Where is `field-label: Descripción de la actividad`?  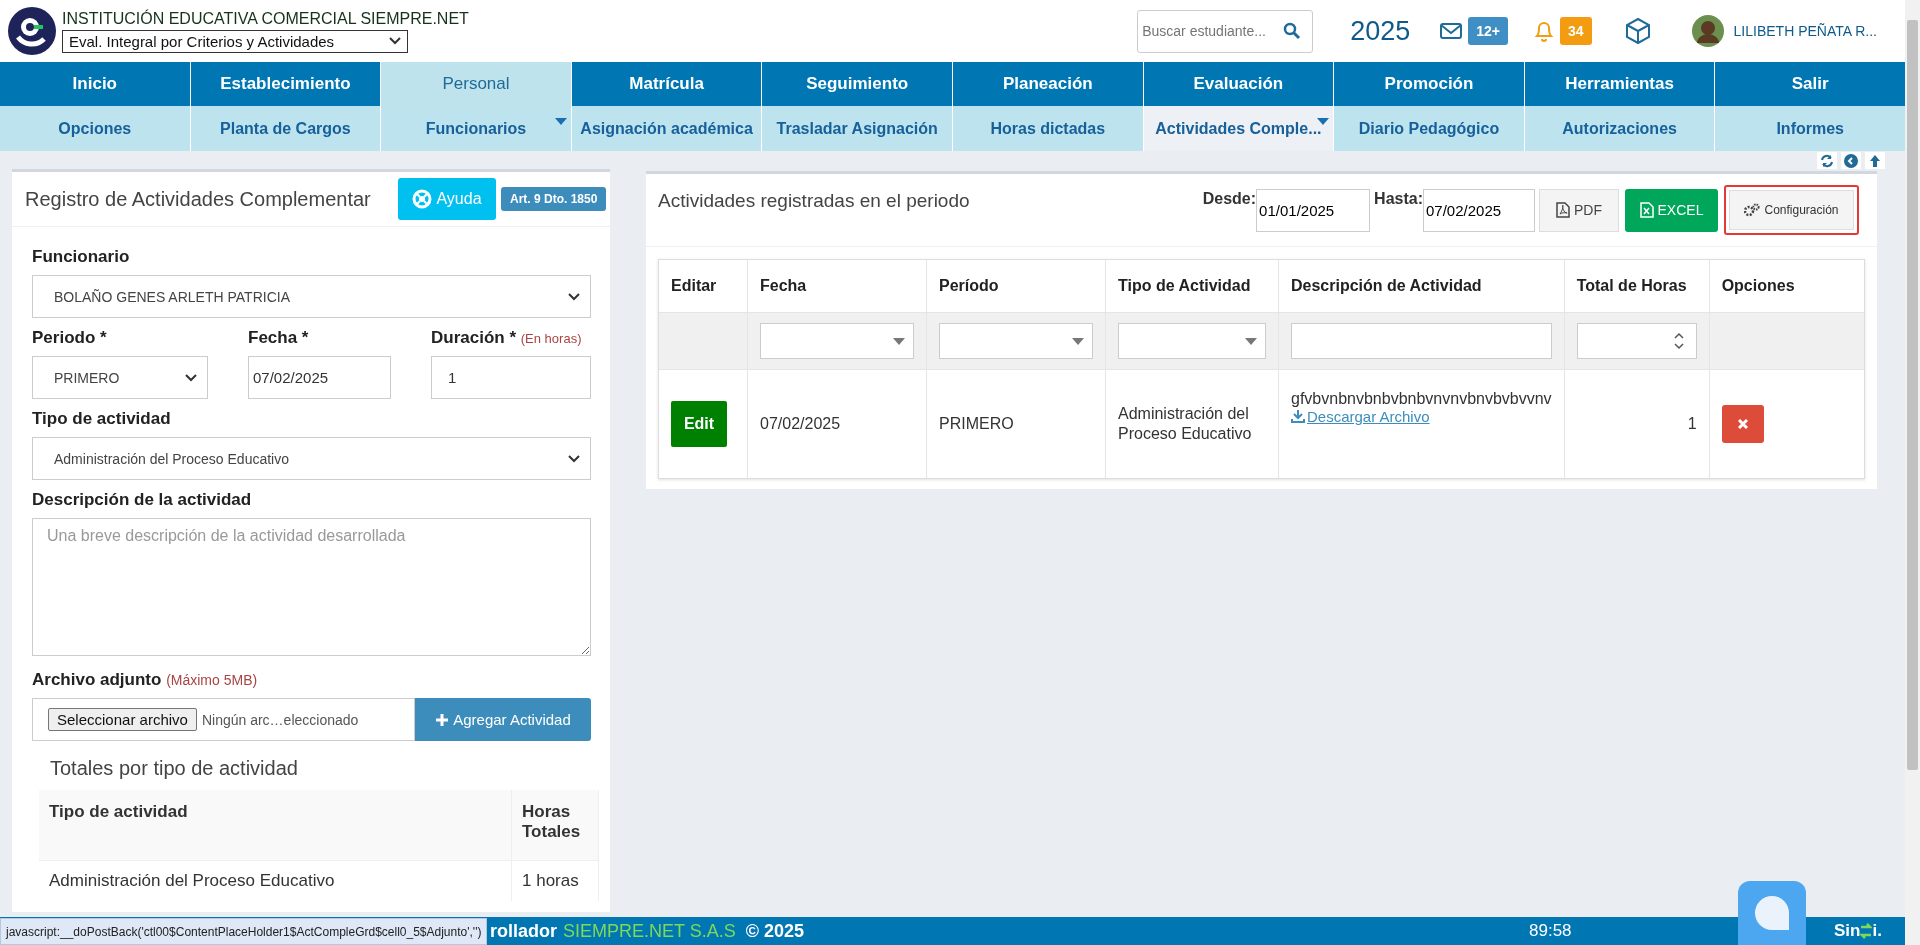 field-label: Descripción de la actividad is located at coordinates (142, 500).